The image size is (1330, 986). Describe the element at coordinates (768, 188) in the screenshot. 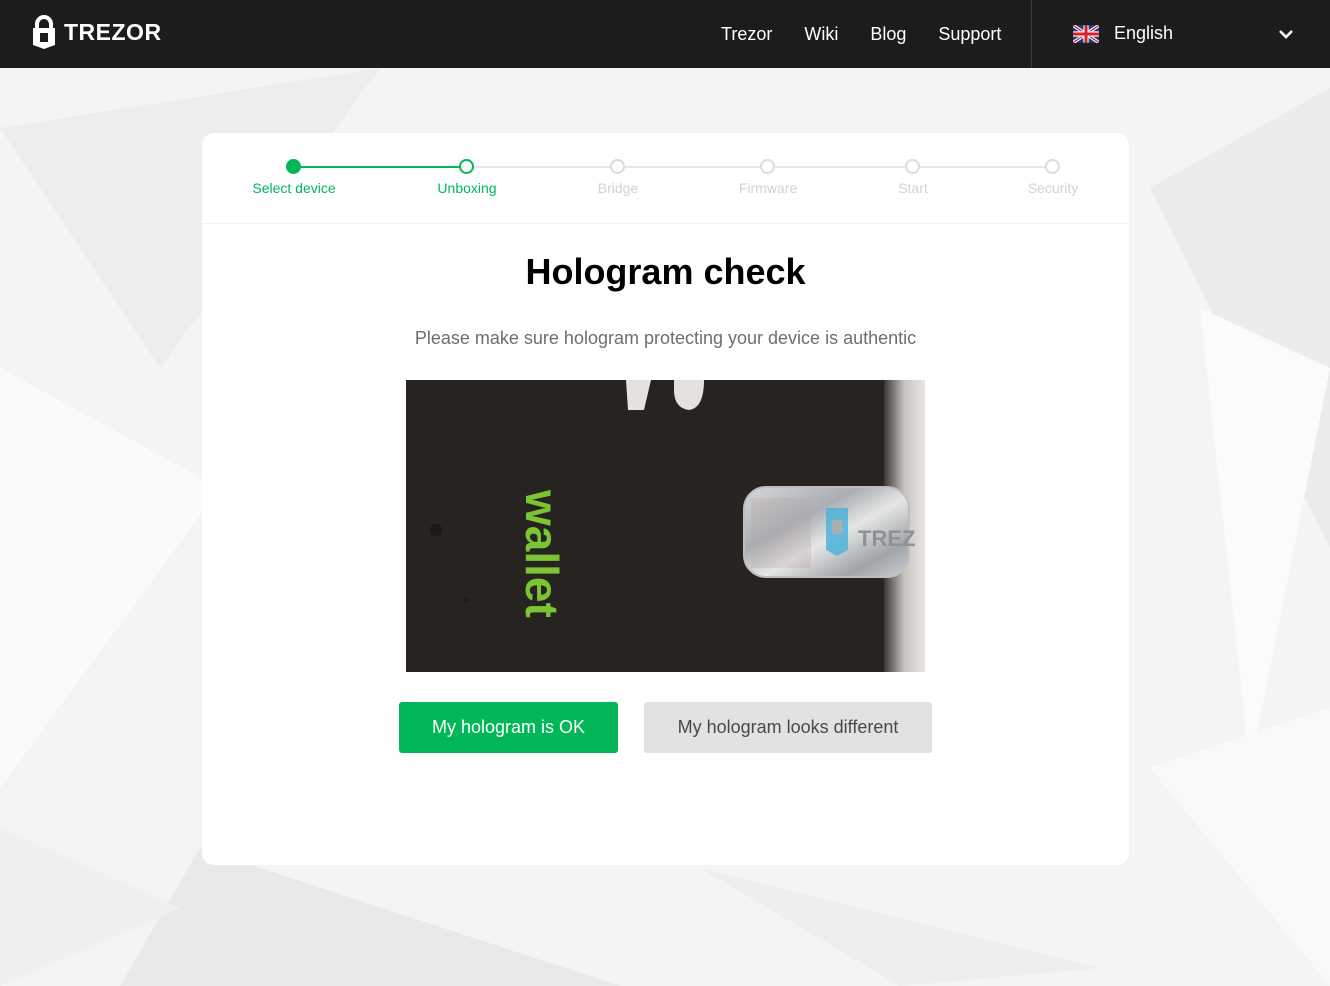

I see `step-label-firmware: Firmware` at that location.